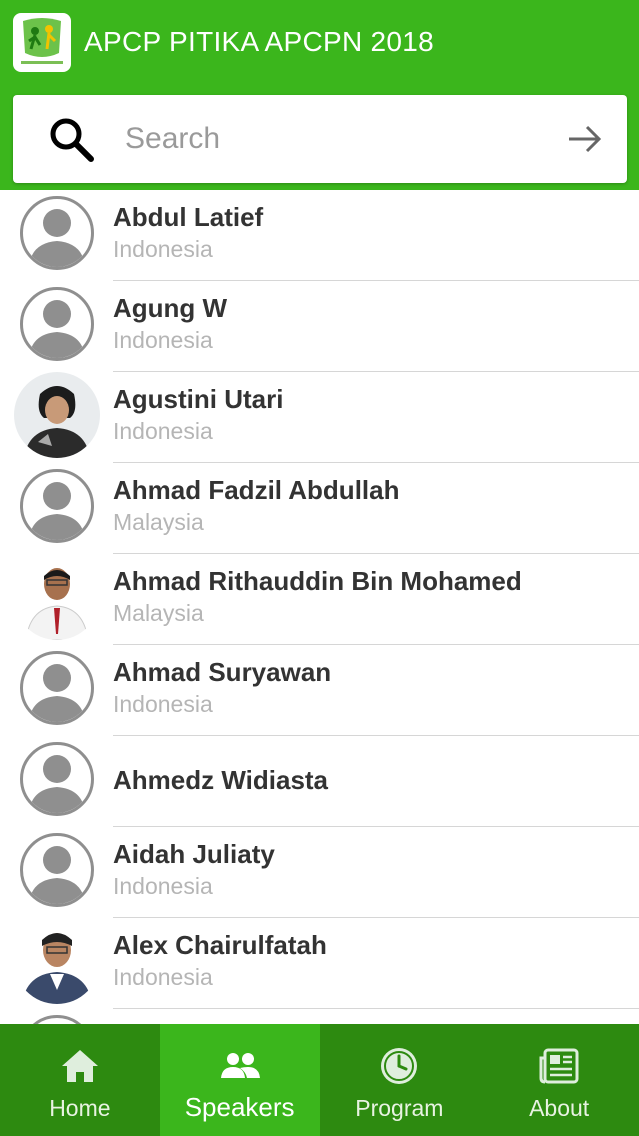 This screenshot has width=639, height=1136. I want to click on speaker-name: Aidah Juliaty, so click(194, 854).